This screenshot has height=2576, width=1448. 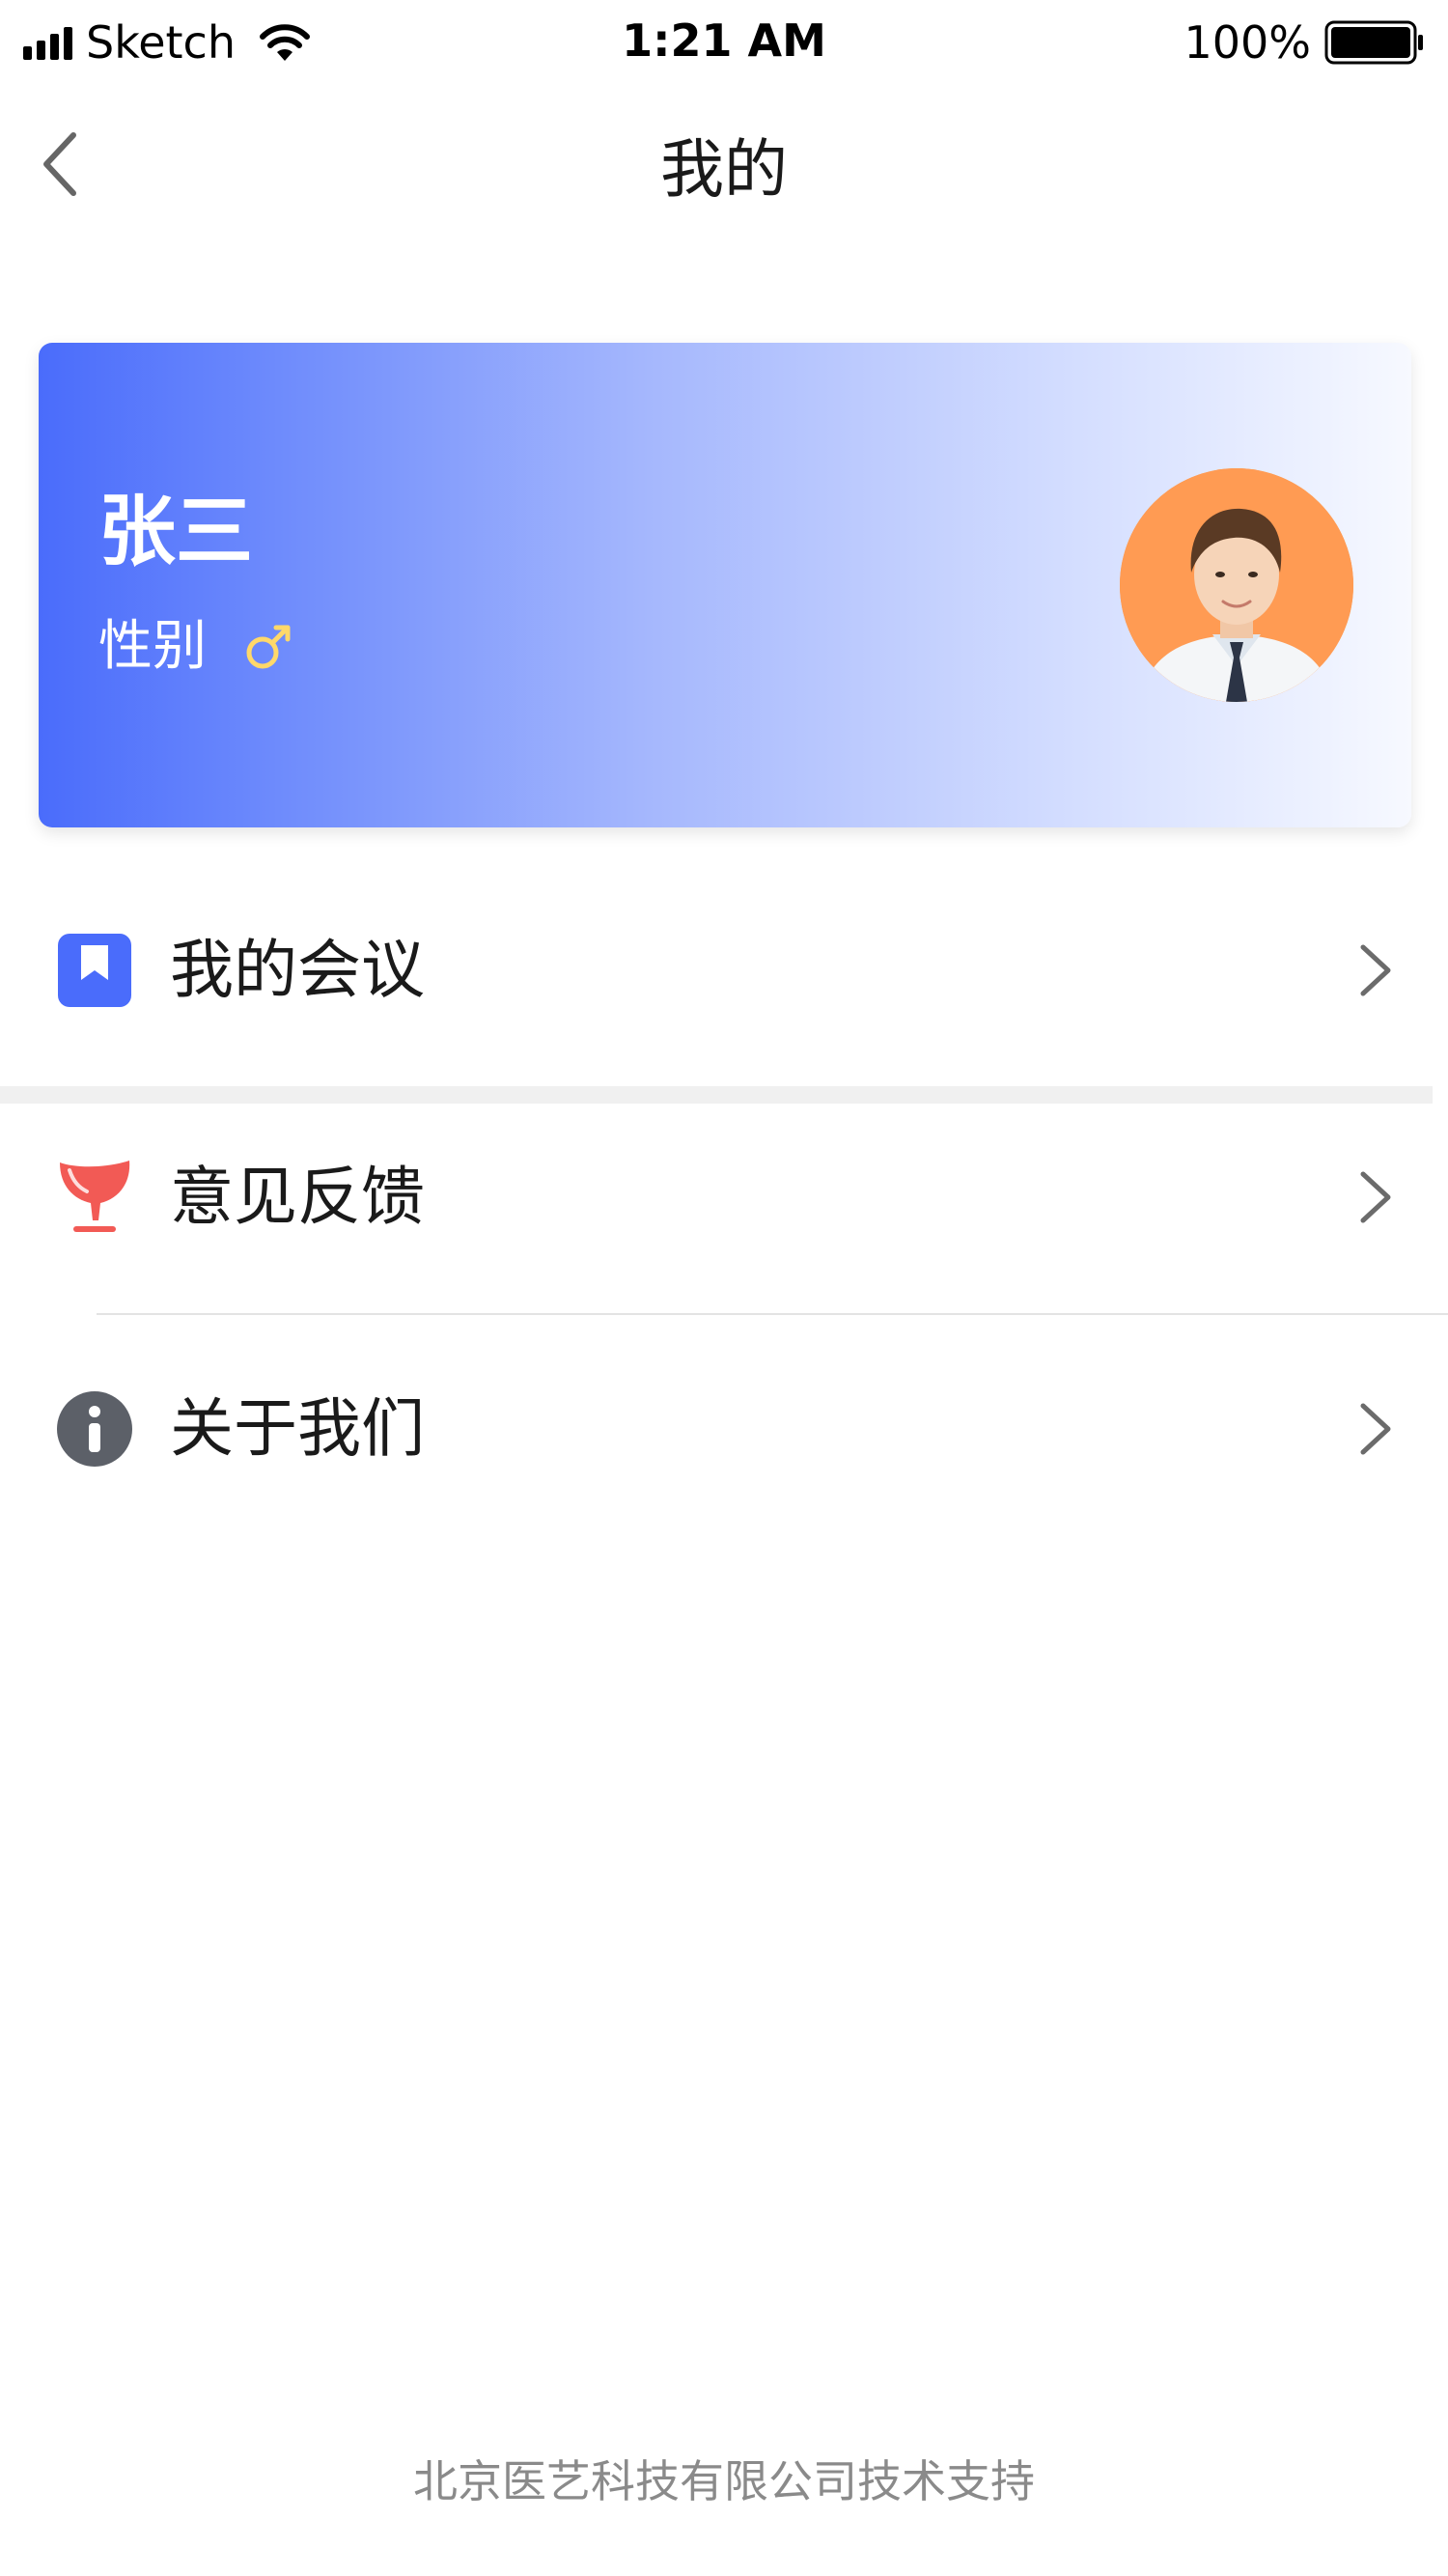 What do you see at coordinates (176, 531) in the screenshot?
I see `user-name: 张三` at bounding box center [176, 531].